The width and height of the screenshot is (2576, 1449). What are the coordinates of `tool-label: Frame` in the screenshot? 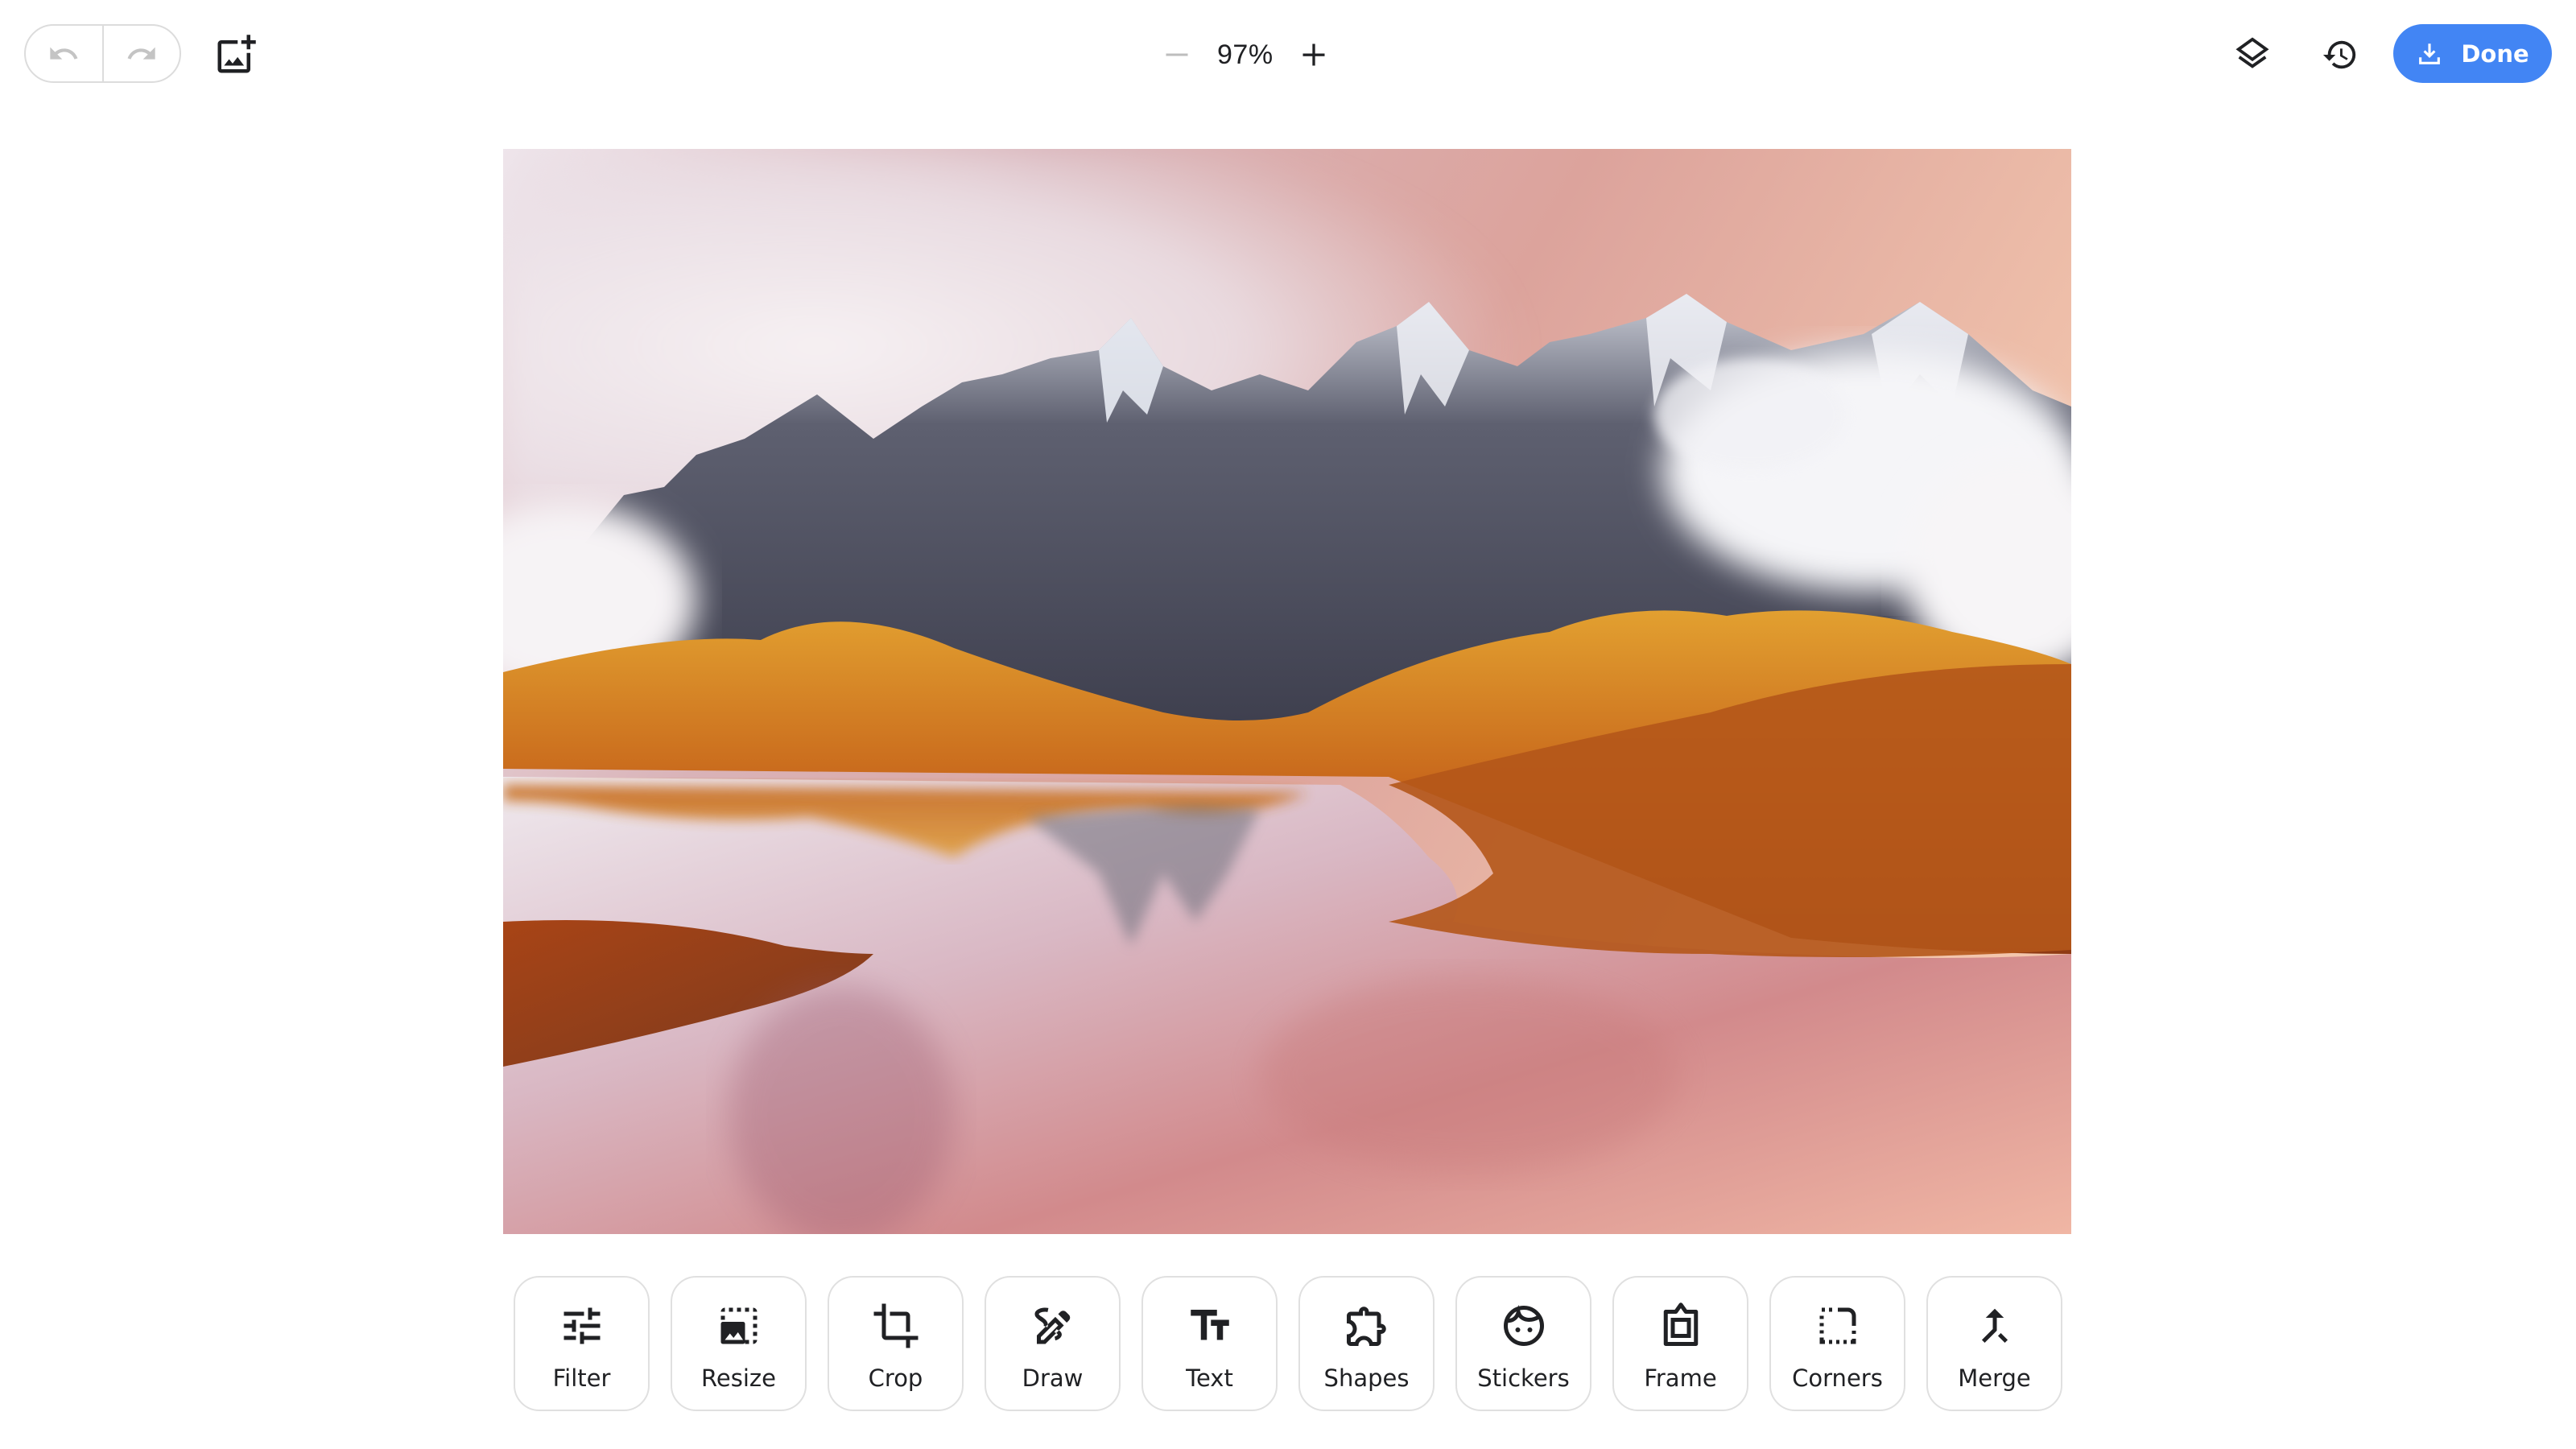 It's located at (1681, 1378).